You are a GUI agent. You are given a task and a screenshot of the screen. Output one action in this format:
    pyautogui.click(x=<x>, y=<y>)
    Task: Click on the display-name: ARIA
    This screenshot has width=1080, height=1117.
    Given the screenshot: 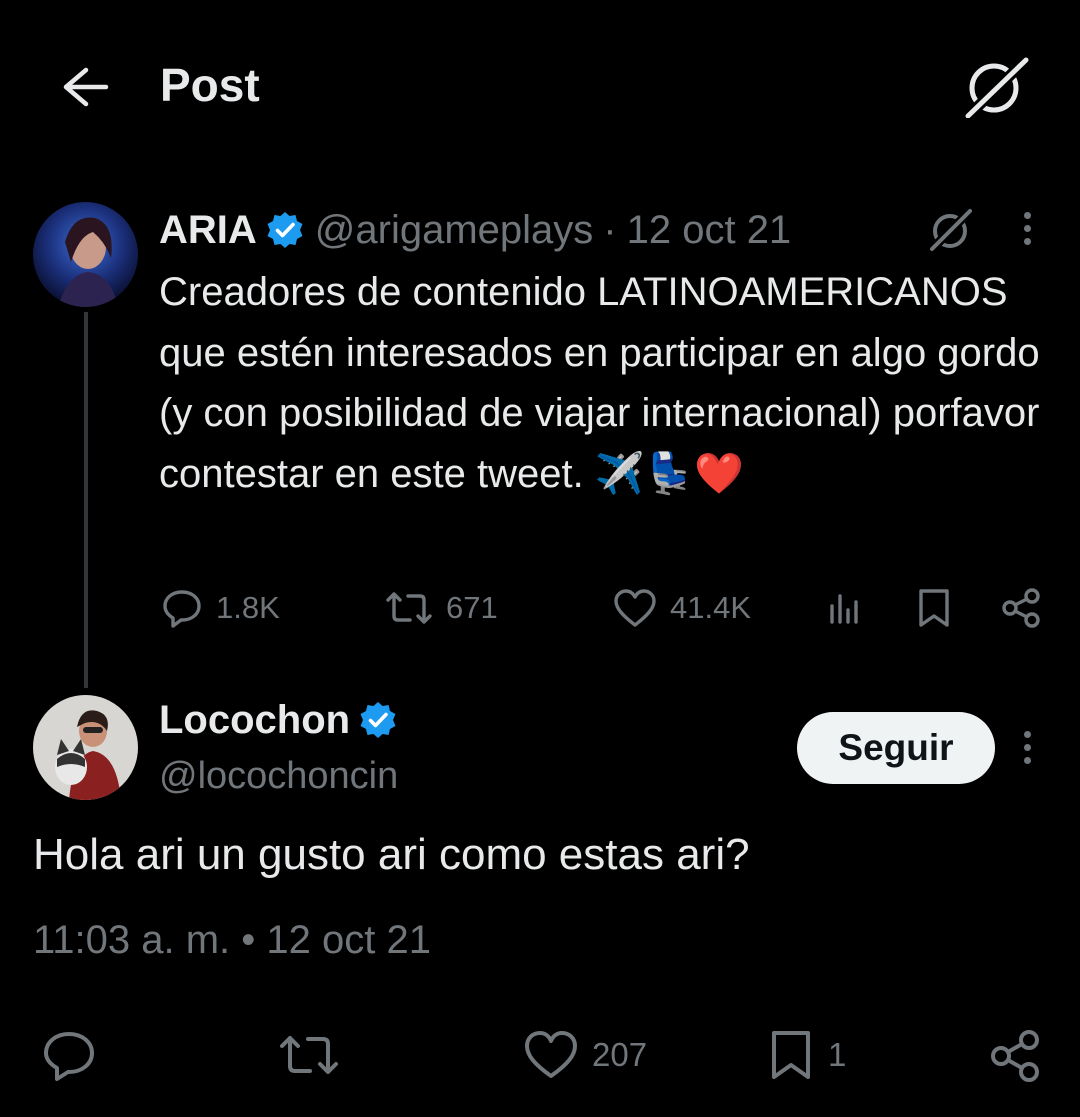 What is the action you would take?
    pyautogui.click(x=208, y=230)
    